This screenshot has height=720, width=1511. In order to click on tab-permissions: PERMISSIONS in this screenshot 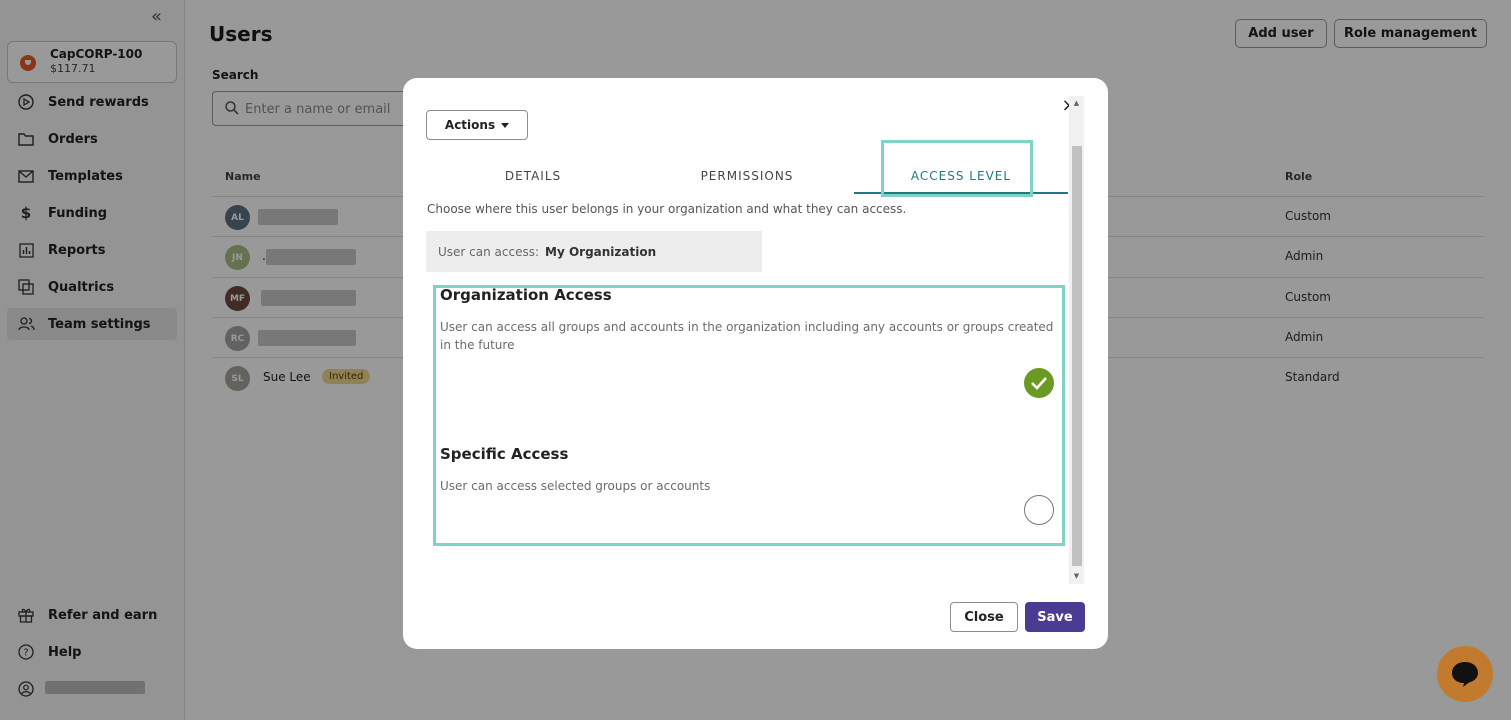, I will do `click(747, 176)`.